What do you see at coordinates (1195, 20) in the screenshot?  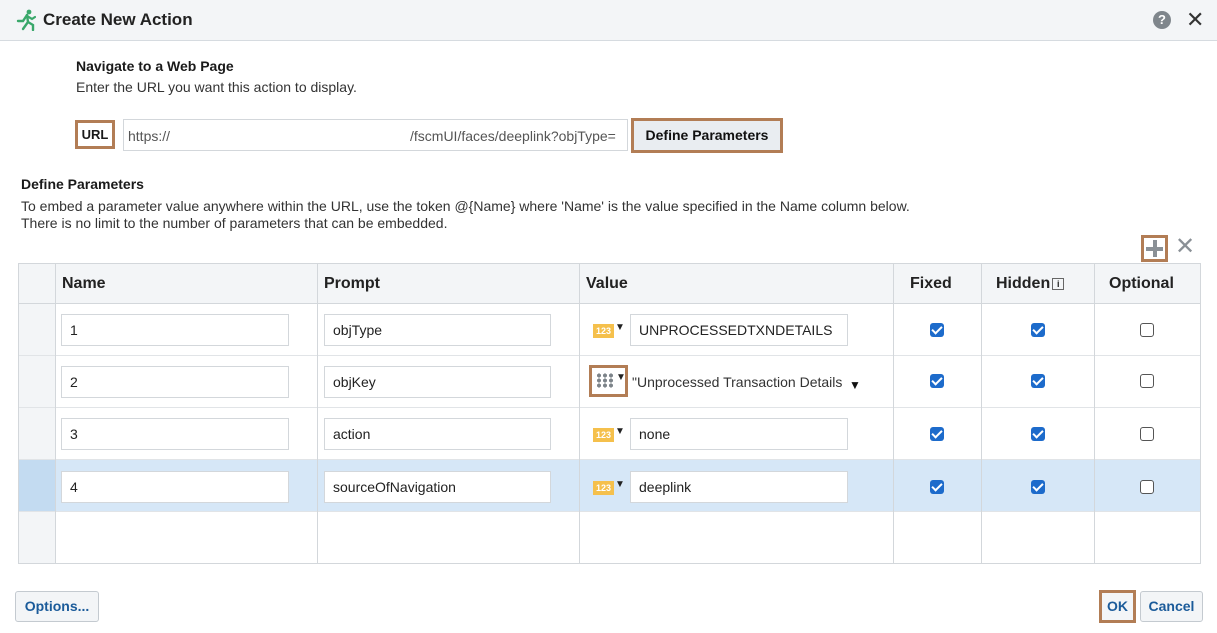 I see `close-icon: ✕` at bounding box center [1195, 20].